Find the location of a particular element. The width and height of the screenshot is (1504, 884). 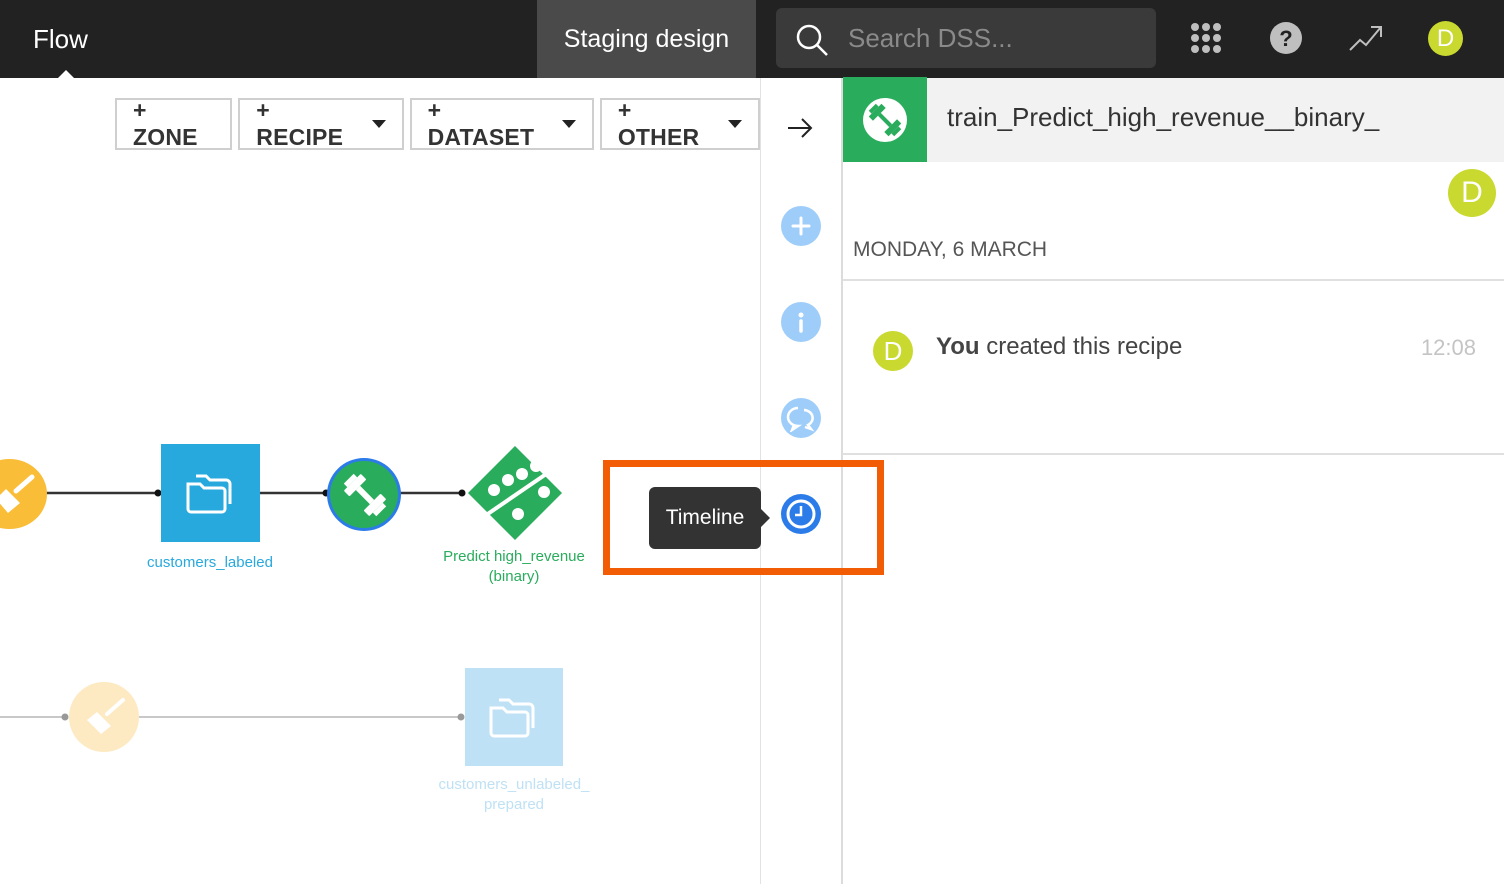

event-avatar: D is located at coordinates (893, 351).